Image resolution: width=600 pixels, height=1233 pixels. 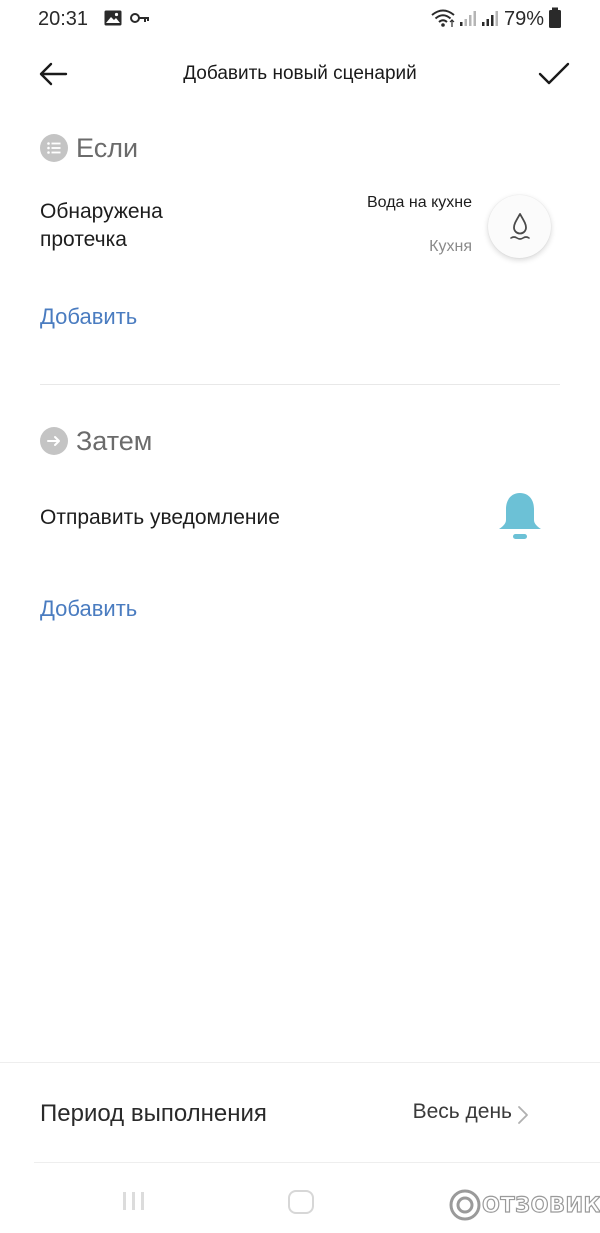 What do you see at coordinates (523, 1115) in the screenshot?
I see `chevron-right-icon` at bounding box center [523, 1115].